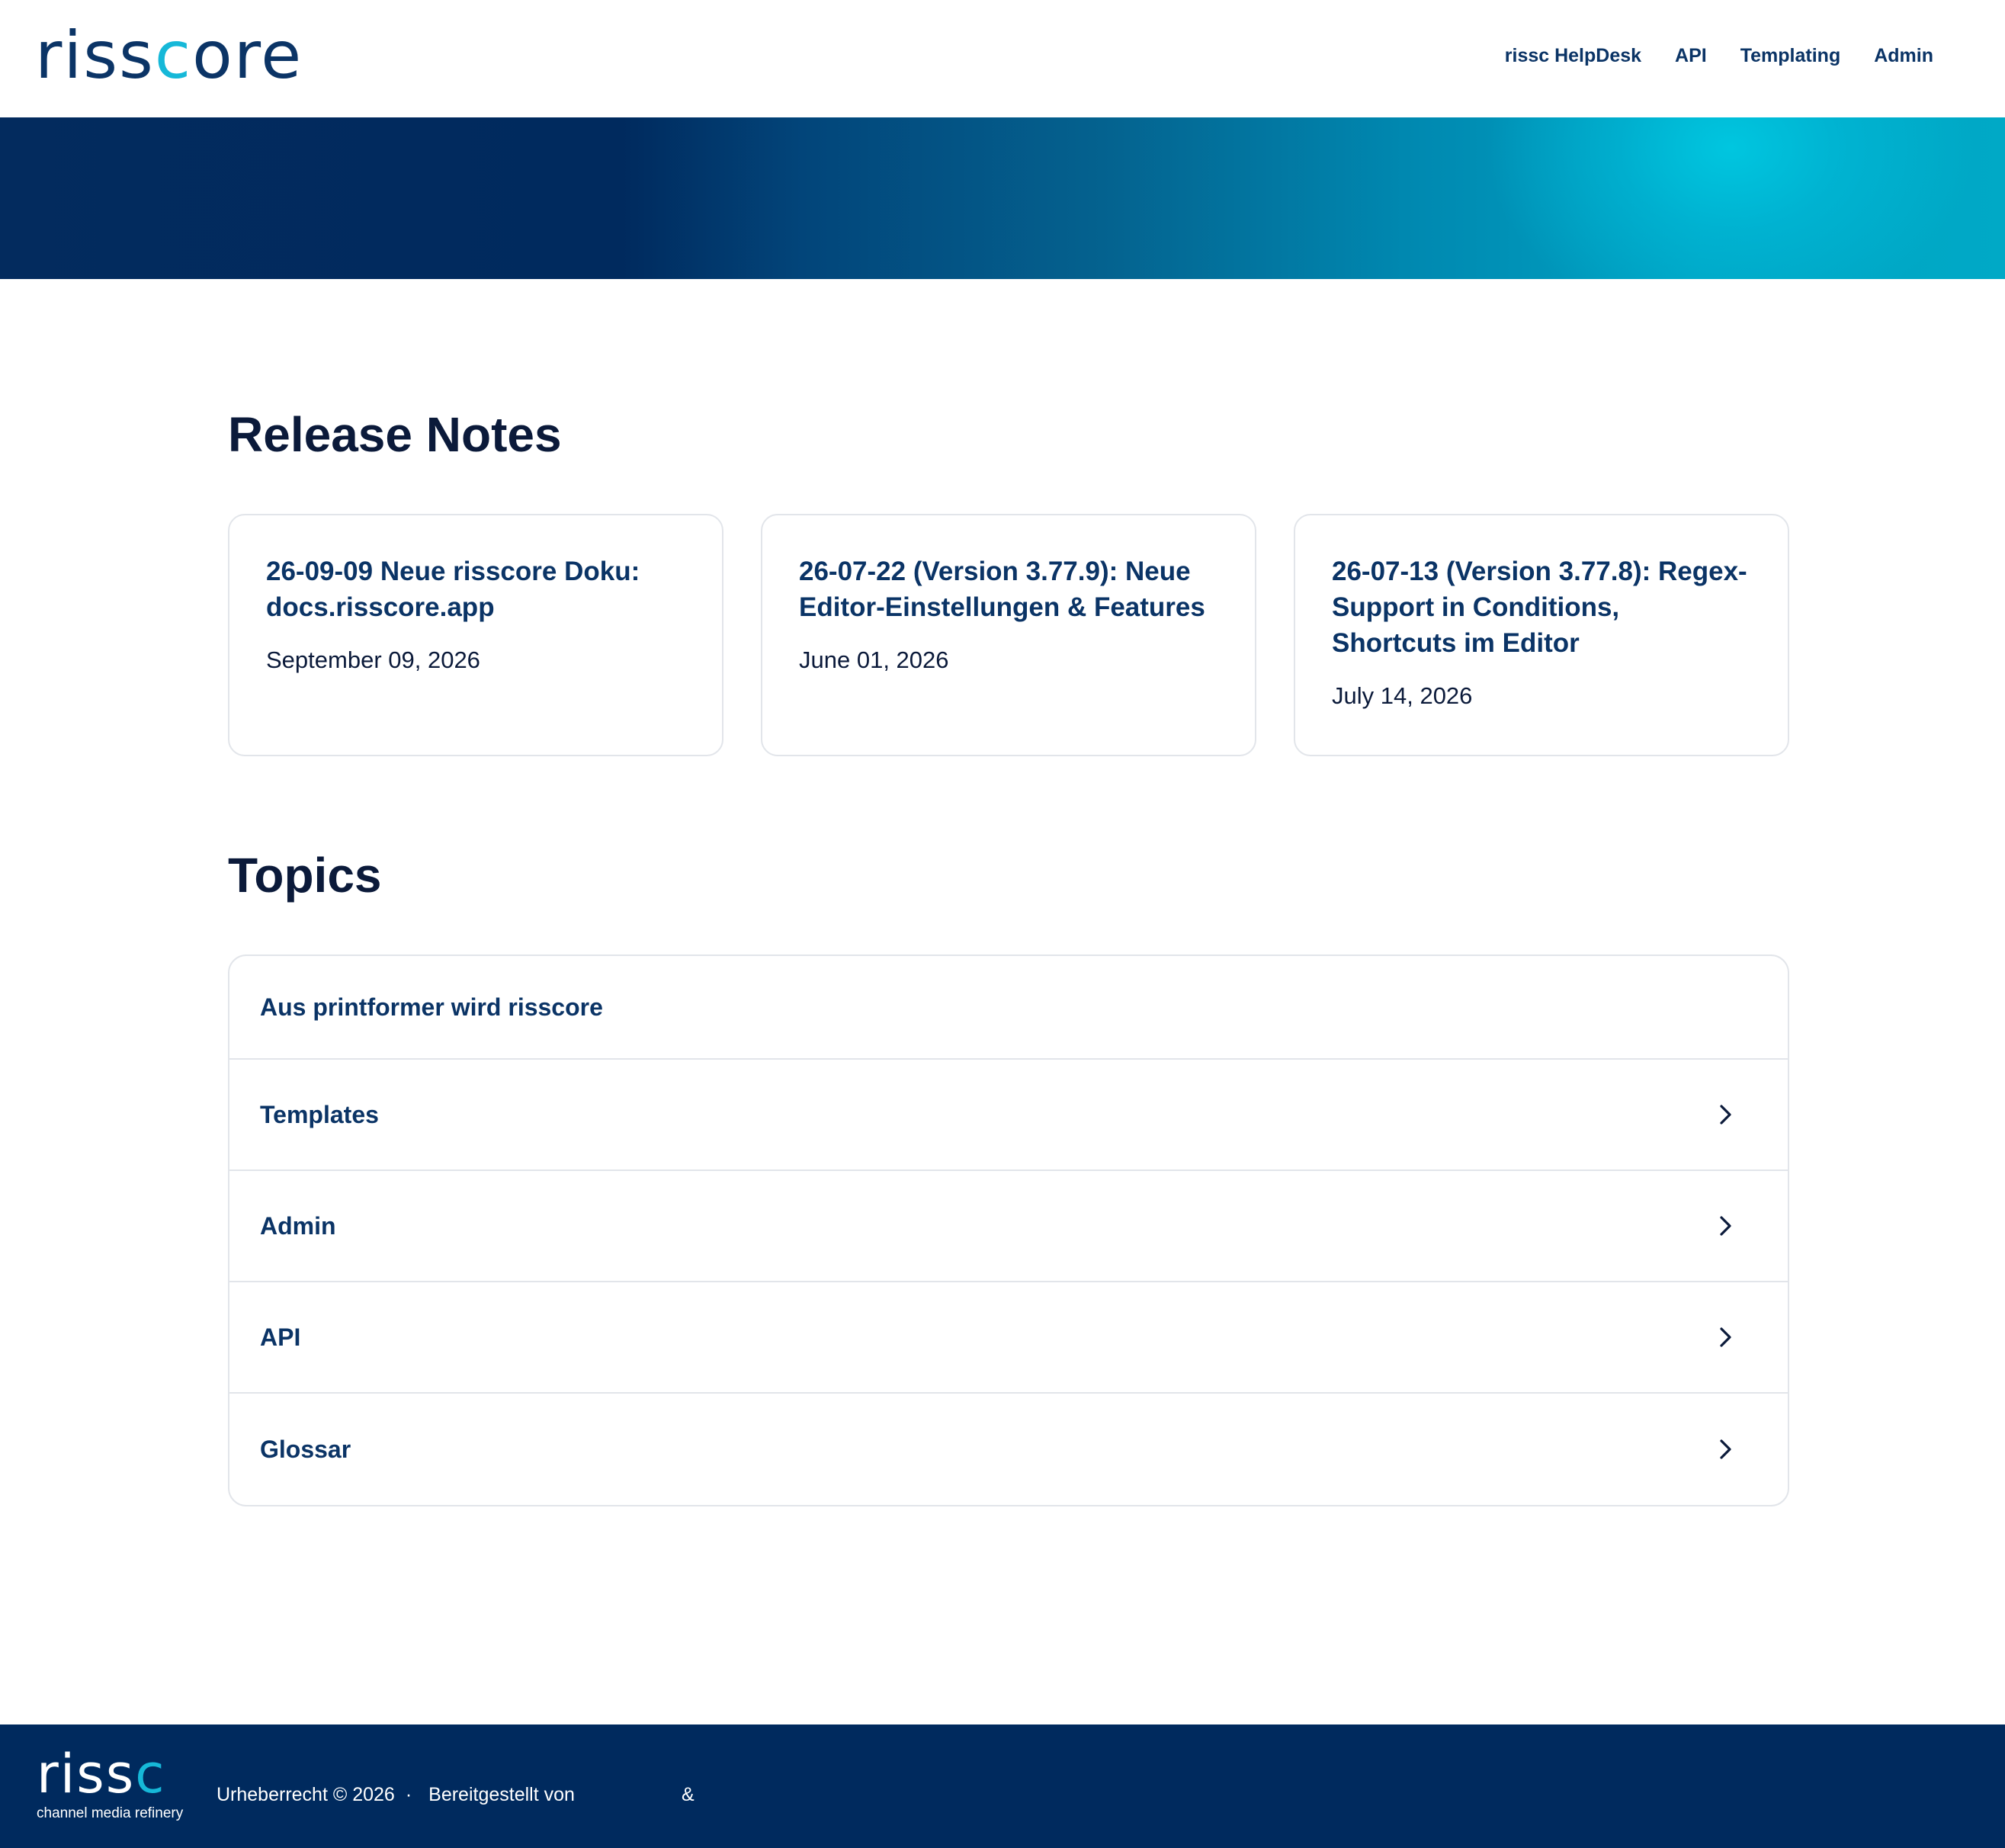 The height and width of the screenshot is (1848, 2005). What do you see at coordinates (1403, 696) in the screenshot?
I see `release-note-date: July 14, 2026` at bounding box center [1403, 696].